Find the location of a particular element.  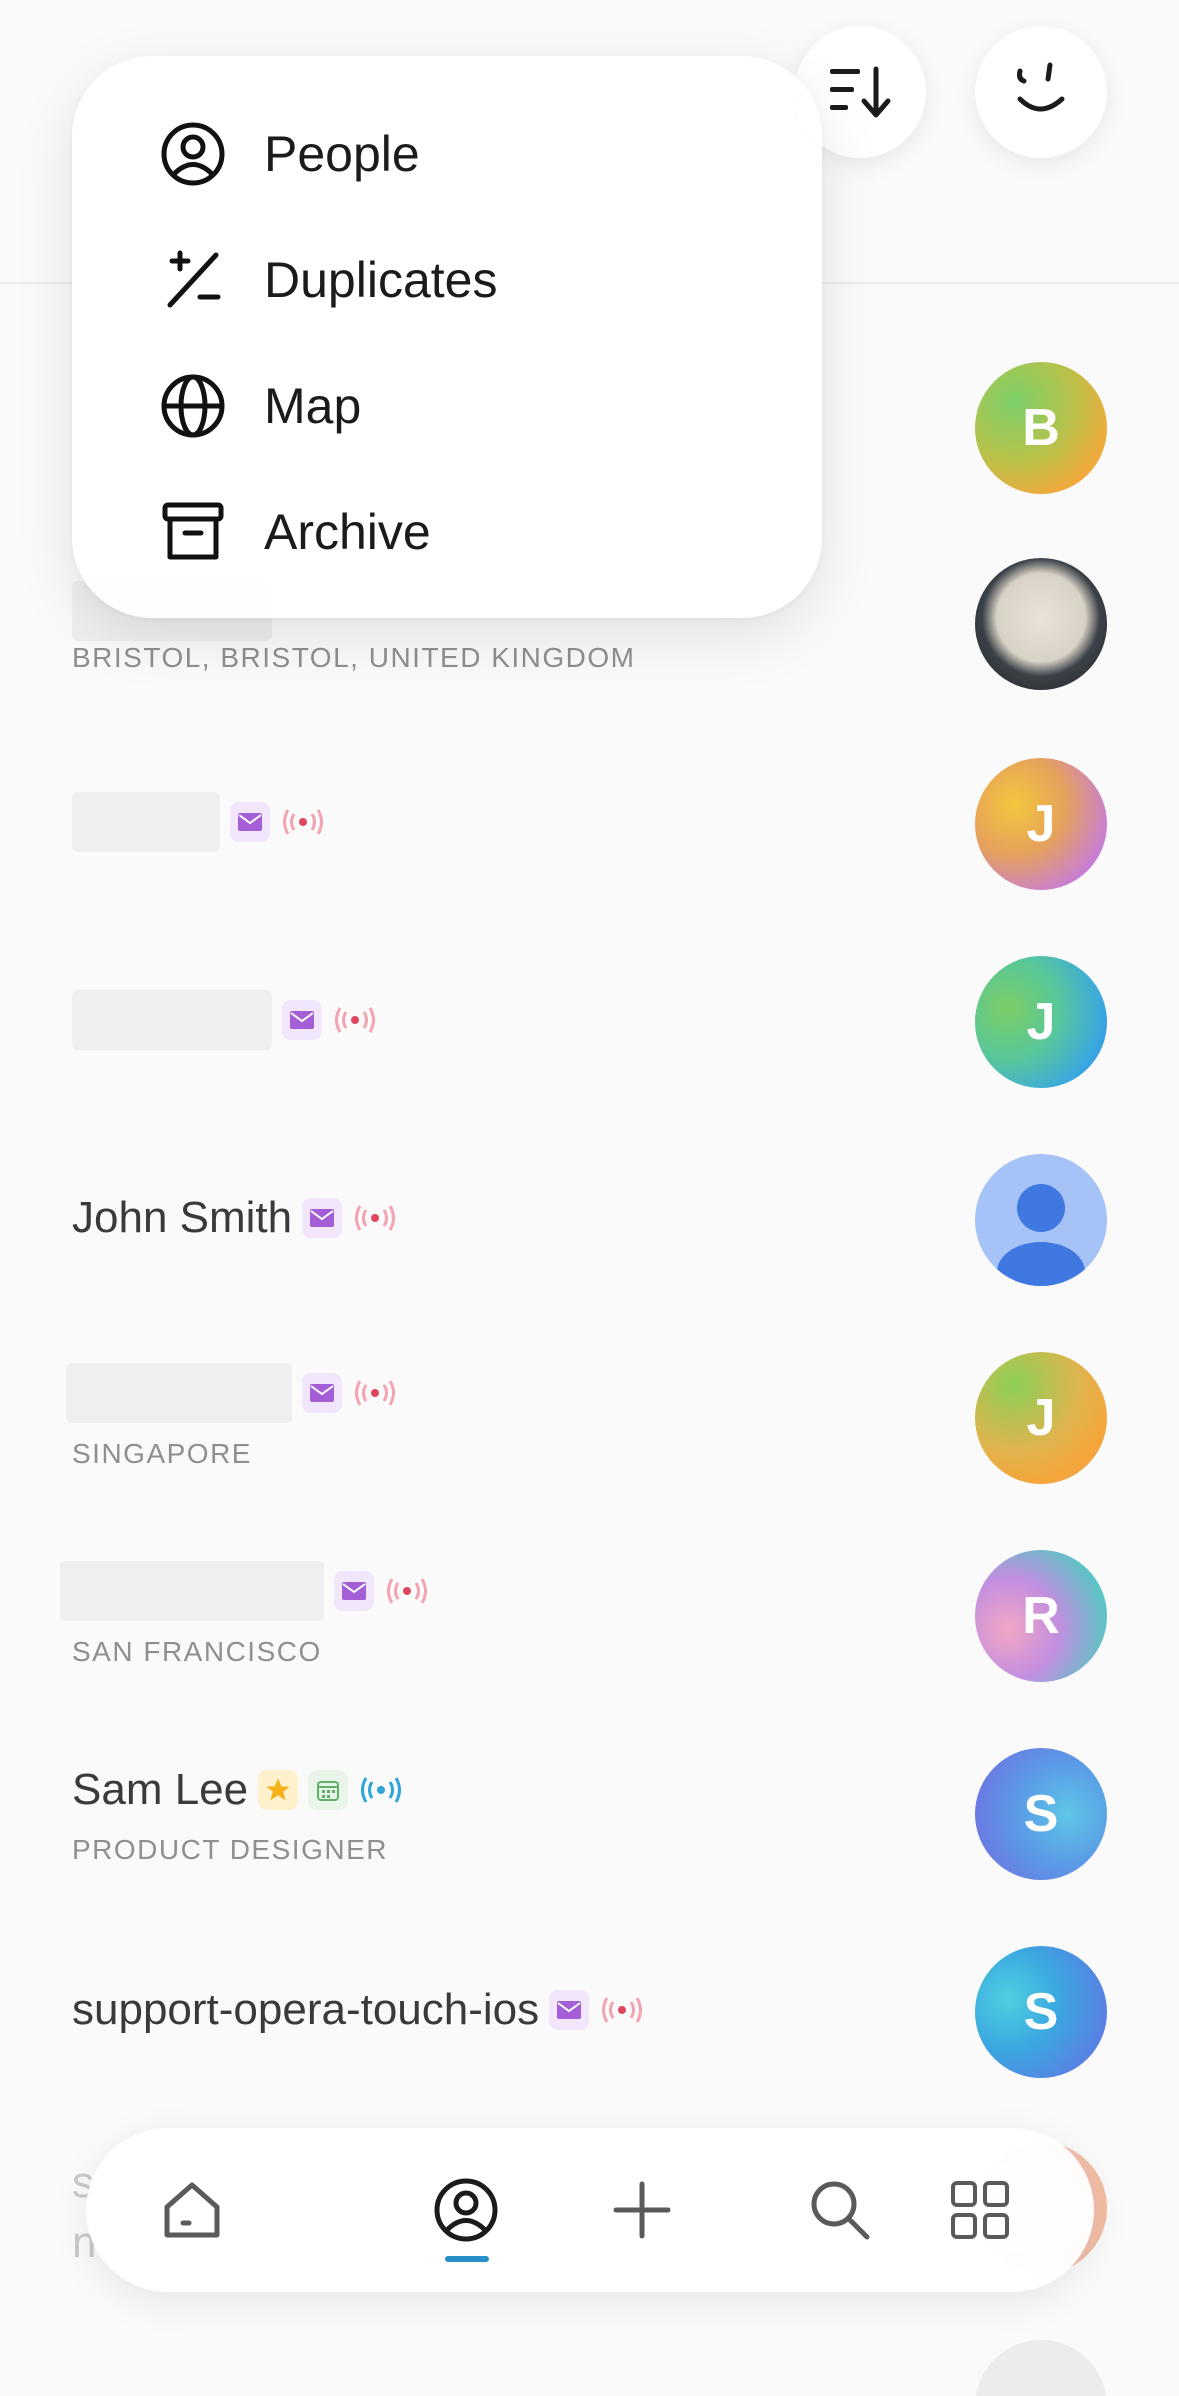

people-icon is located at coordinates (466, 2210).